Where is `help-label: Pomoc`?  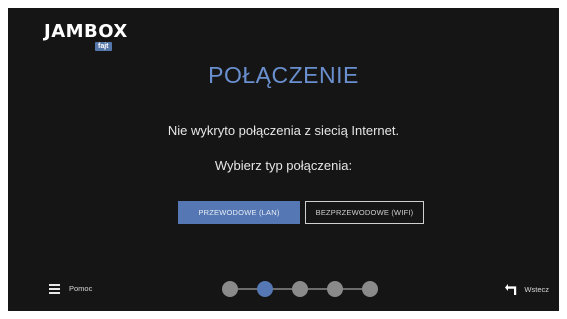
help-label: Pomoc is located at coordinates (81, 288).